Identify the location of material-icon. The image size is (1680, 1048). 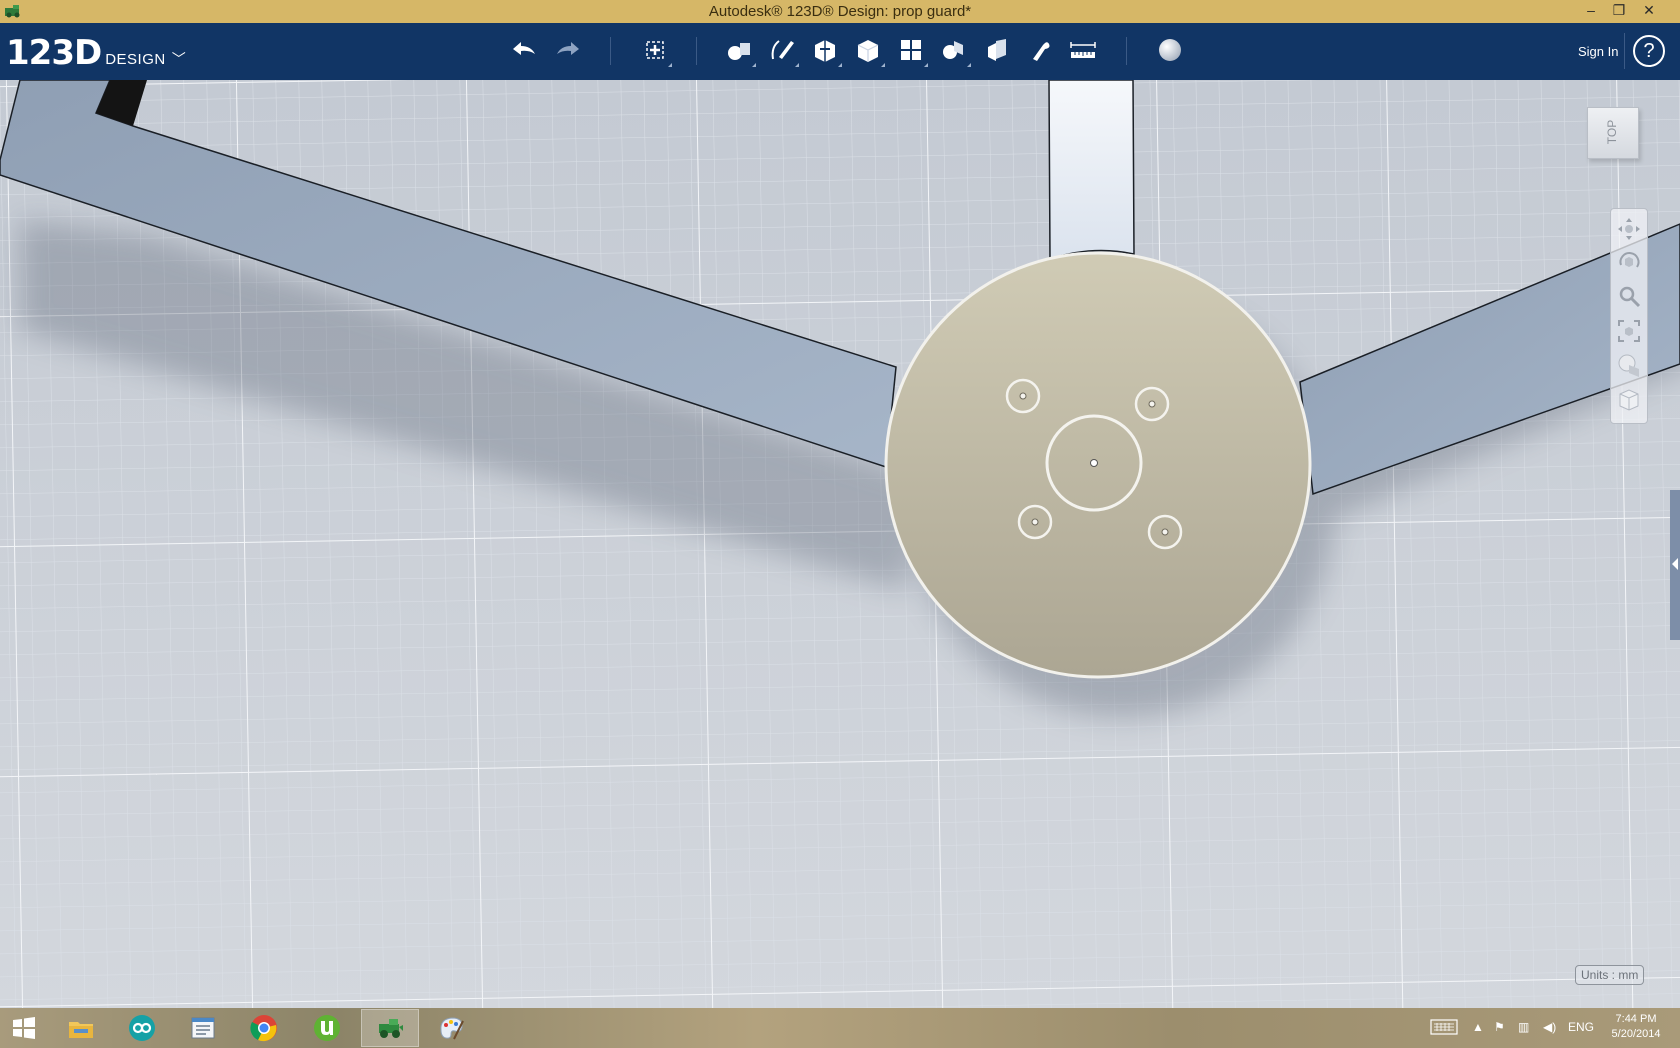
(1170, 50).